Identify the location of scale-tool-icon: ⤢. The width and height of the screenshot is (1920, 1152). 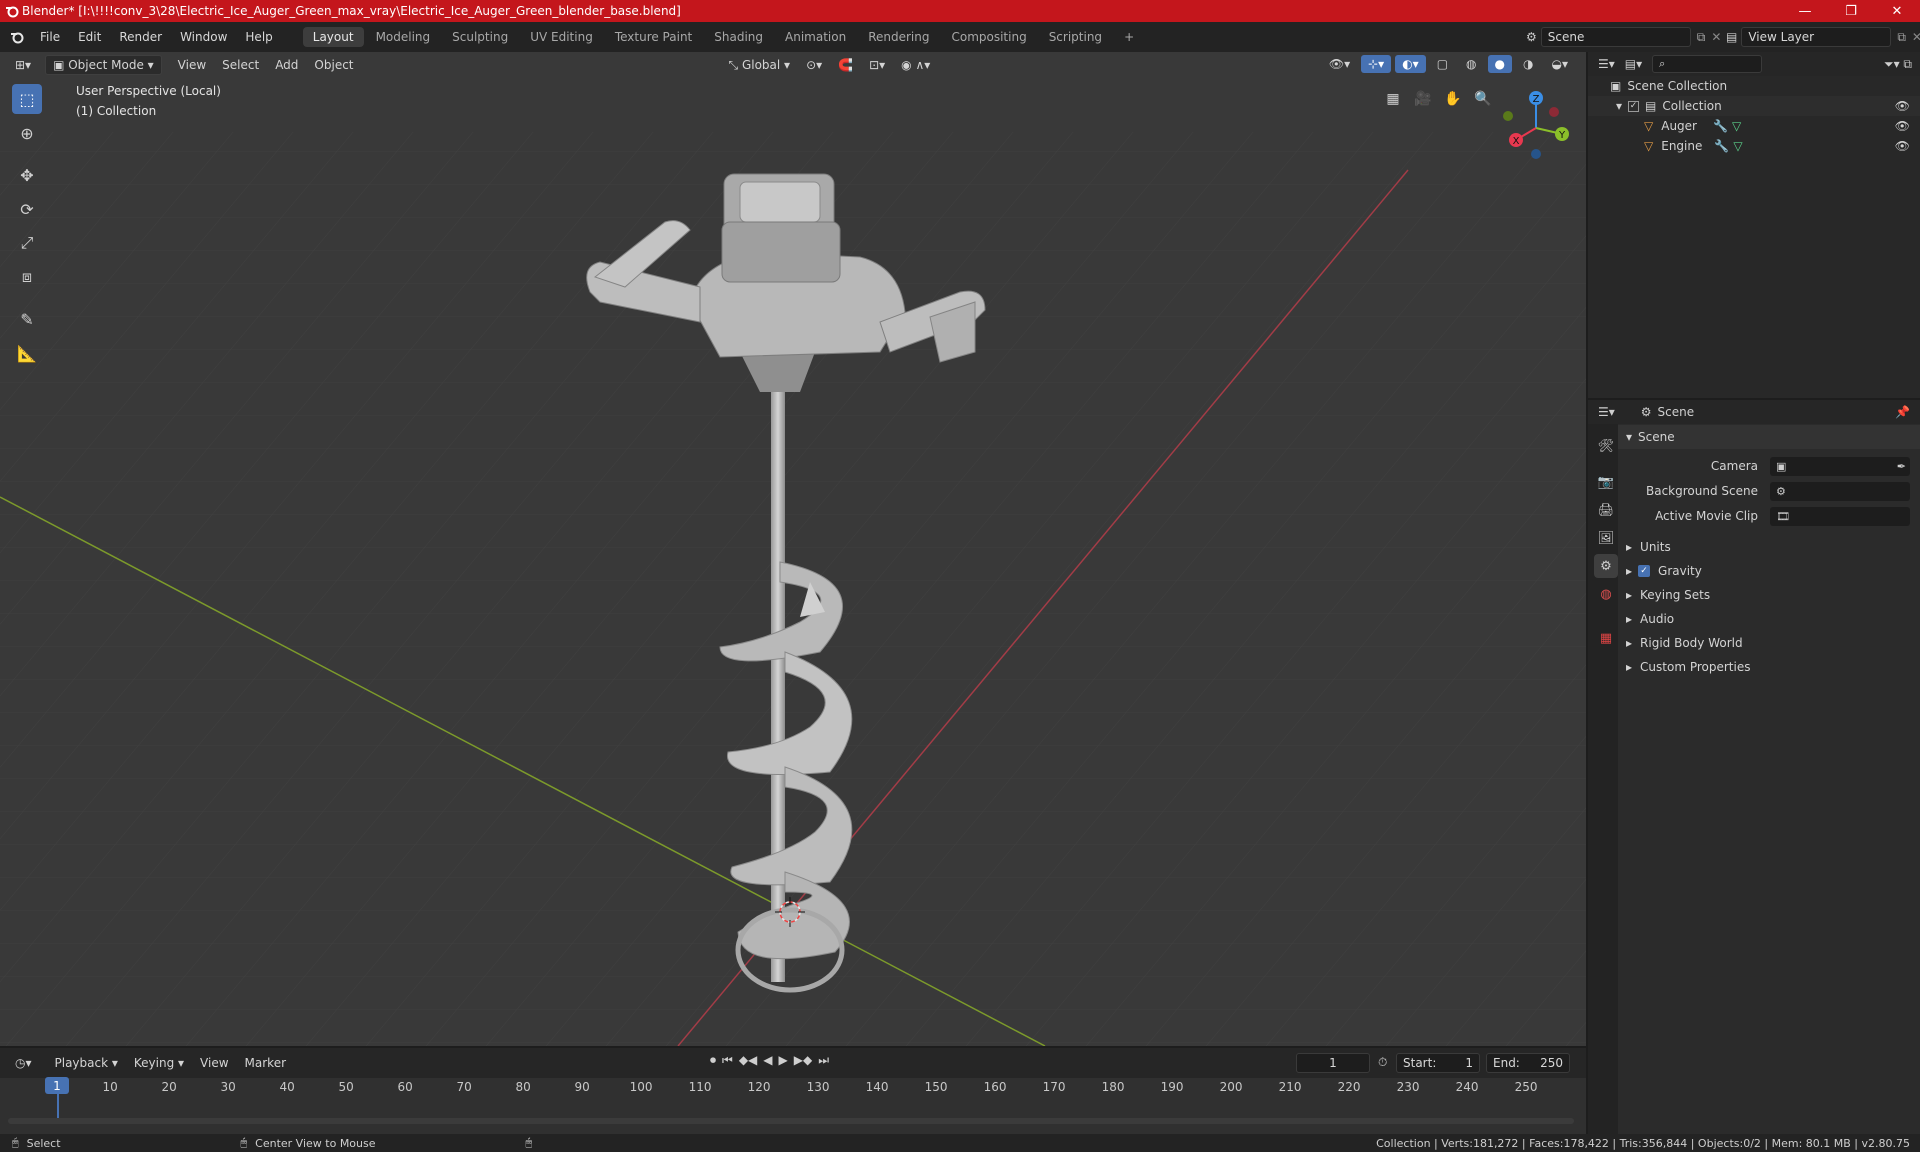
(27, 243).